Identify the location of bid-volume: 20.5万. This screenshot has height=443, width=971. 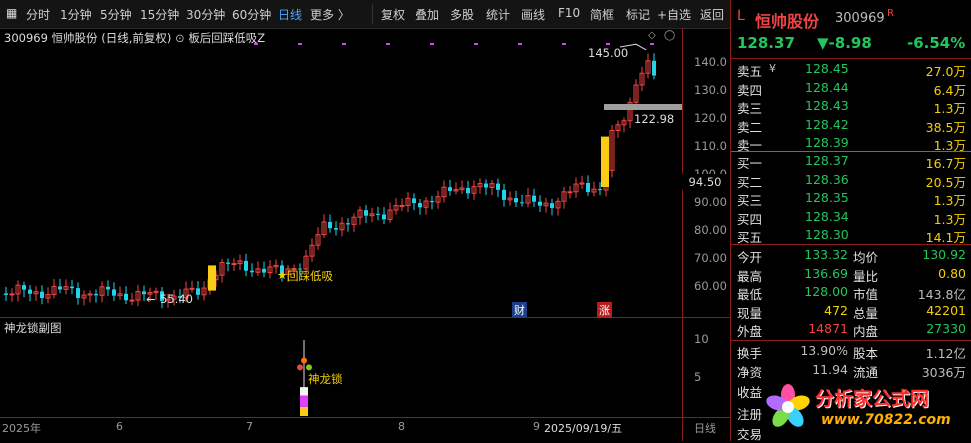
(945, 182).